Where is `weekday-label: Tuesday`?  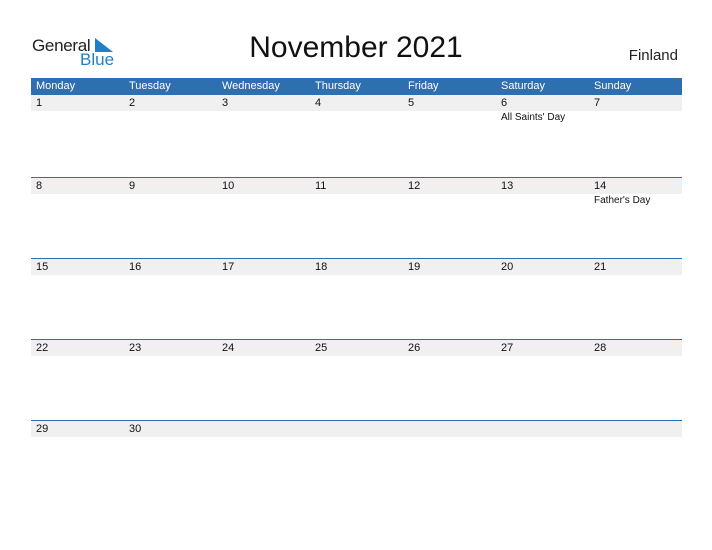
weekday-label: Tuesday is located at coordinates (150, 86).